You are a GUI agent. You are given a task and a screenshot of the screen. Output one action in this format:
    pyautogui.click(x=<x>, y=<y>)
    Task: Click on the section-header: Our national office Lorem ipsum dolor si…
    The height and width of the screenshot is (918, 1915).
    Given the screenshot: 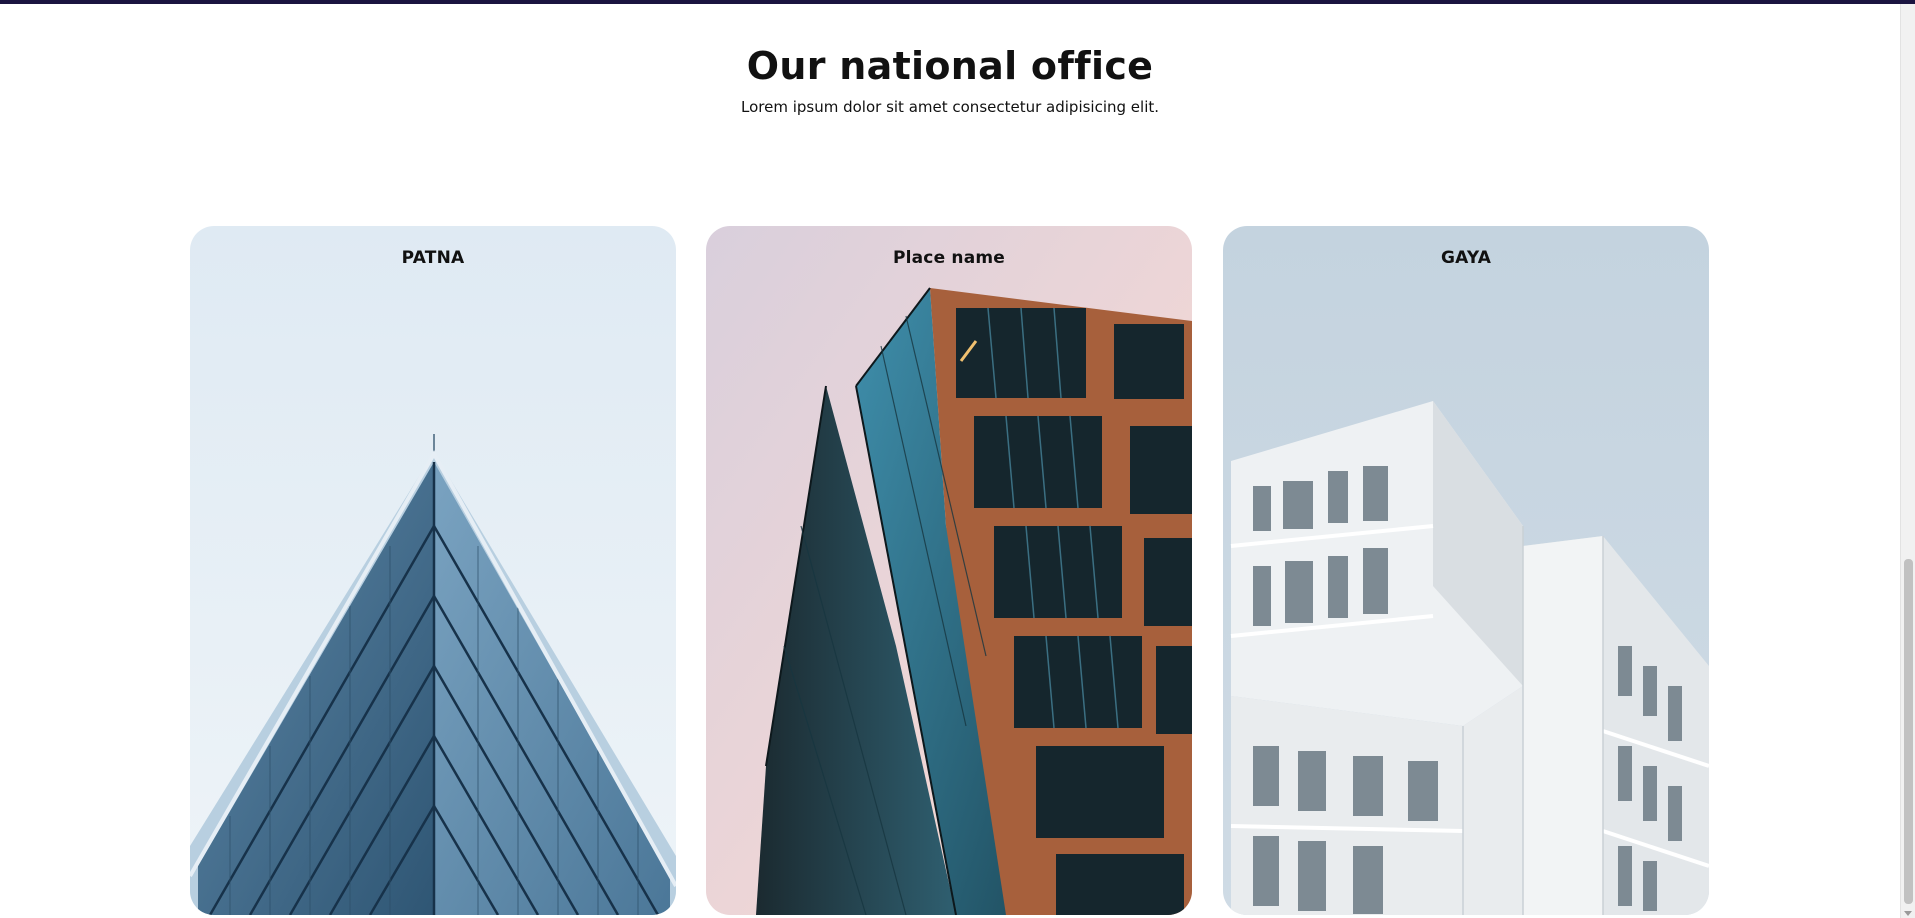 What is the action you would take?
    pyautogui.click(x=950, y=80)
    